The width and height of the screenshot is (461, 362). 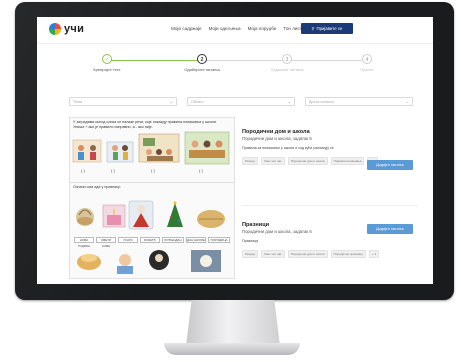 I want to click on topic-select: Тема ⌄, so click(x=123, y=101).